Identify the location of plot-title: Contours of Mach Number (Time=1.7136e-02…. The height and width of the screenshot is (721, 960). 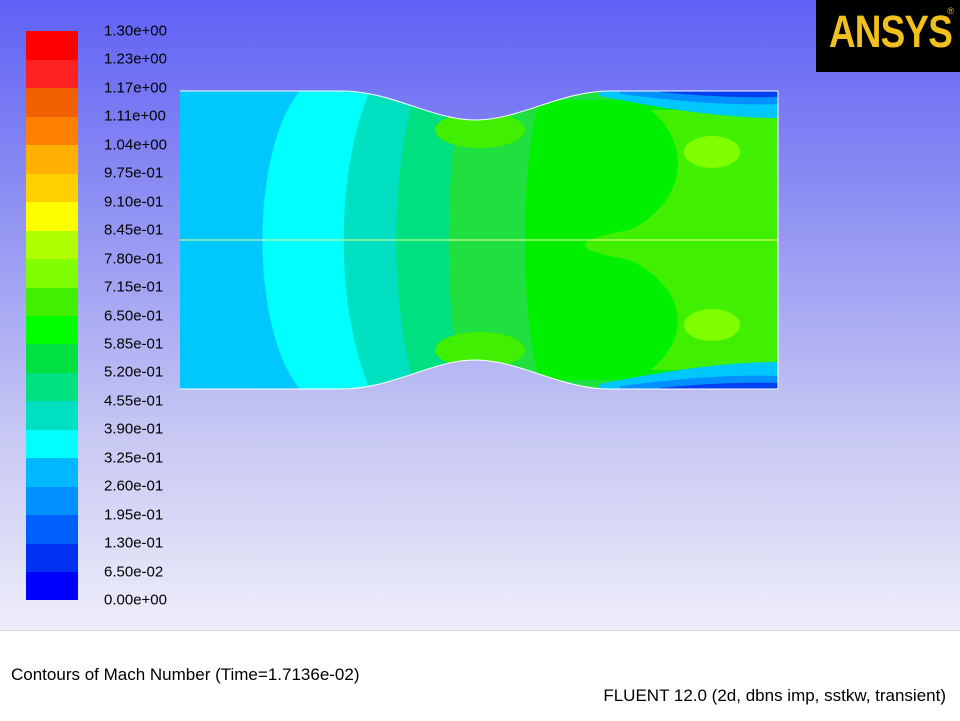
(185, 674).